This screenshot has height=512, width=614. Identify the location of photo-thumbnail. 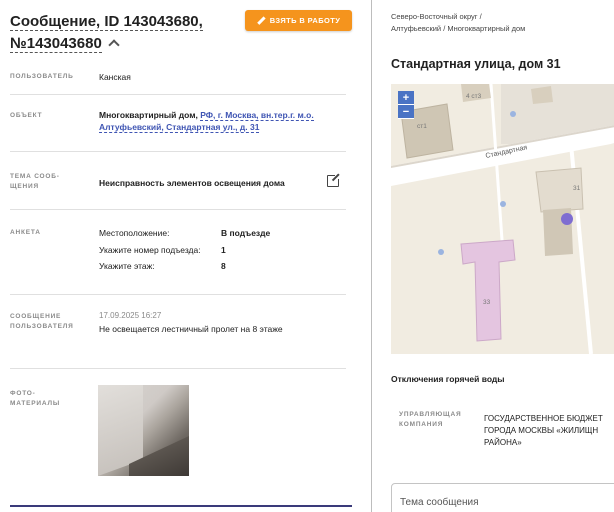
(143, 430).